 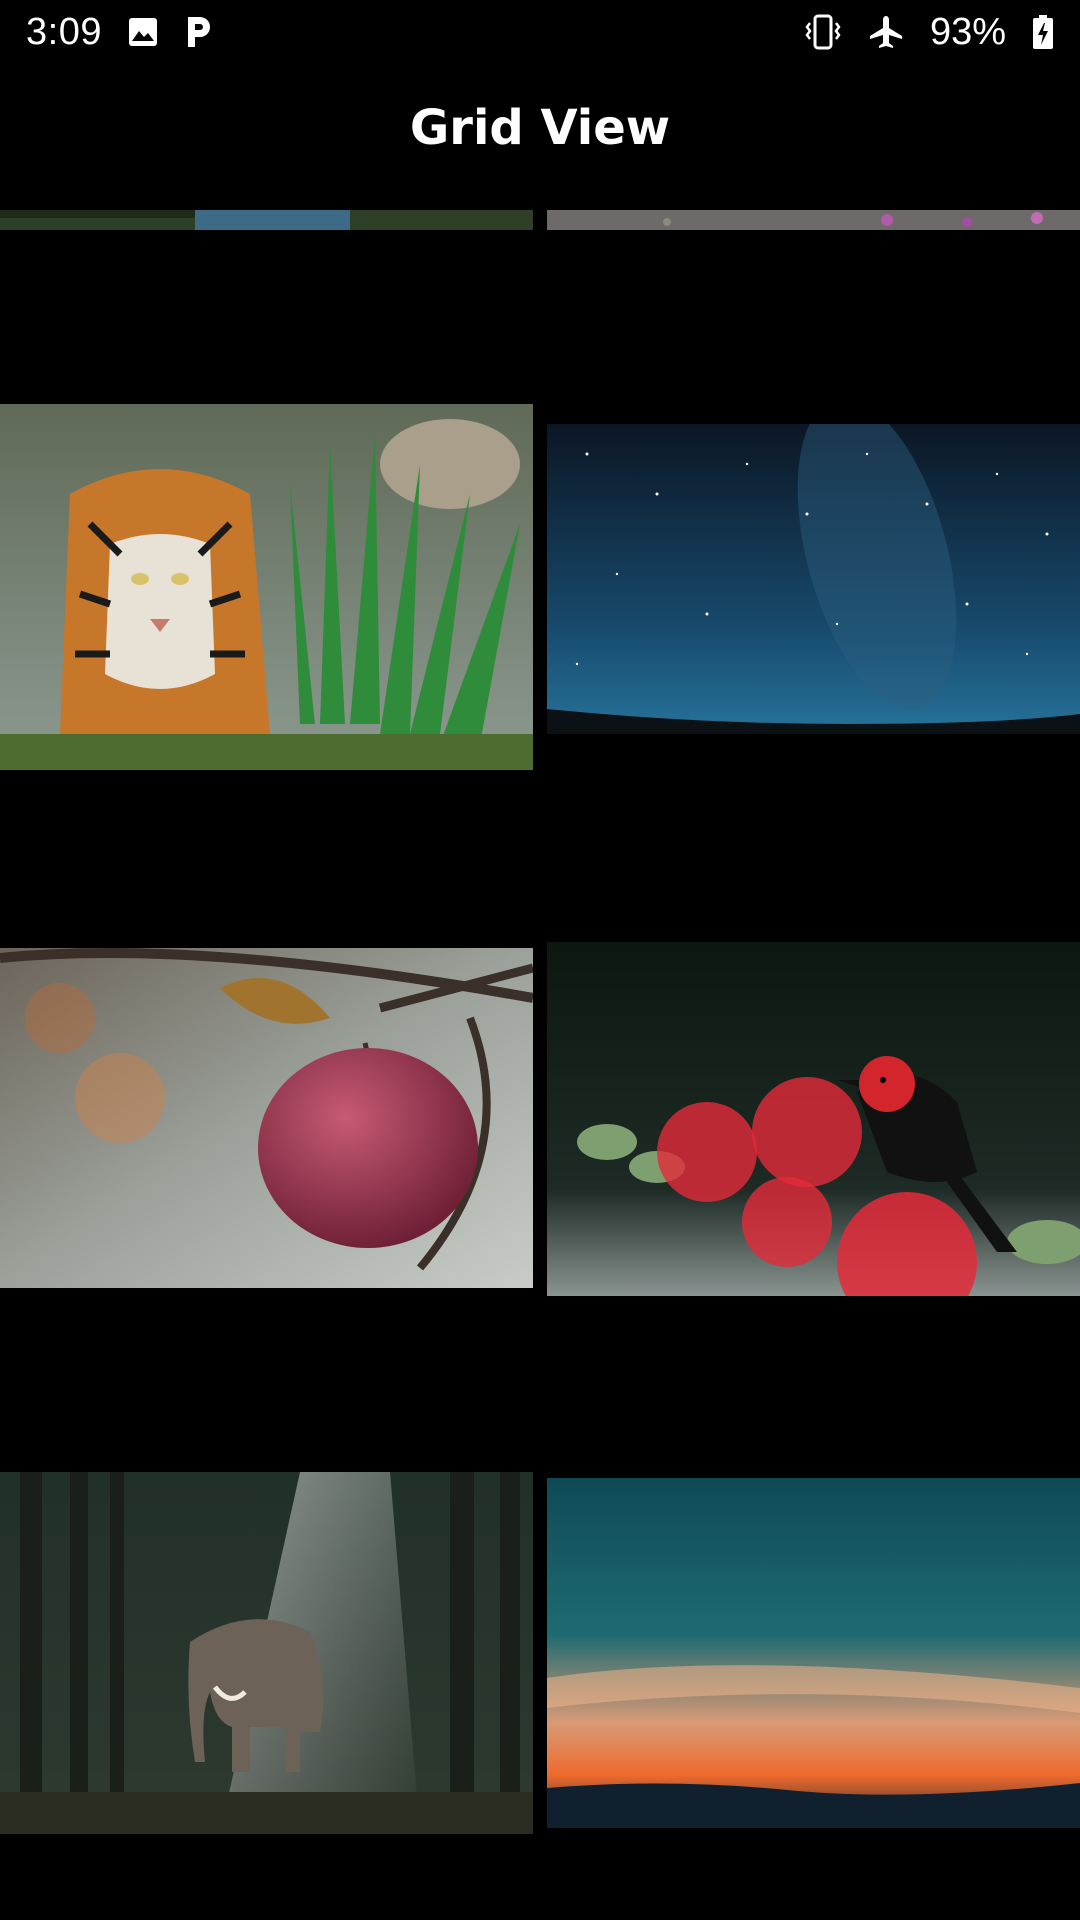 What do you see at coordinates (266, 1118) in the screenshot?
I see `grid-image-apple` at bounding box center [266, 1118].